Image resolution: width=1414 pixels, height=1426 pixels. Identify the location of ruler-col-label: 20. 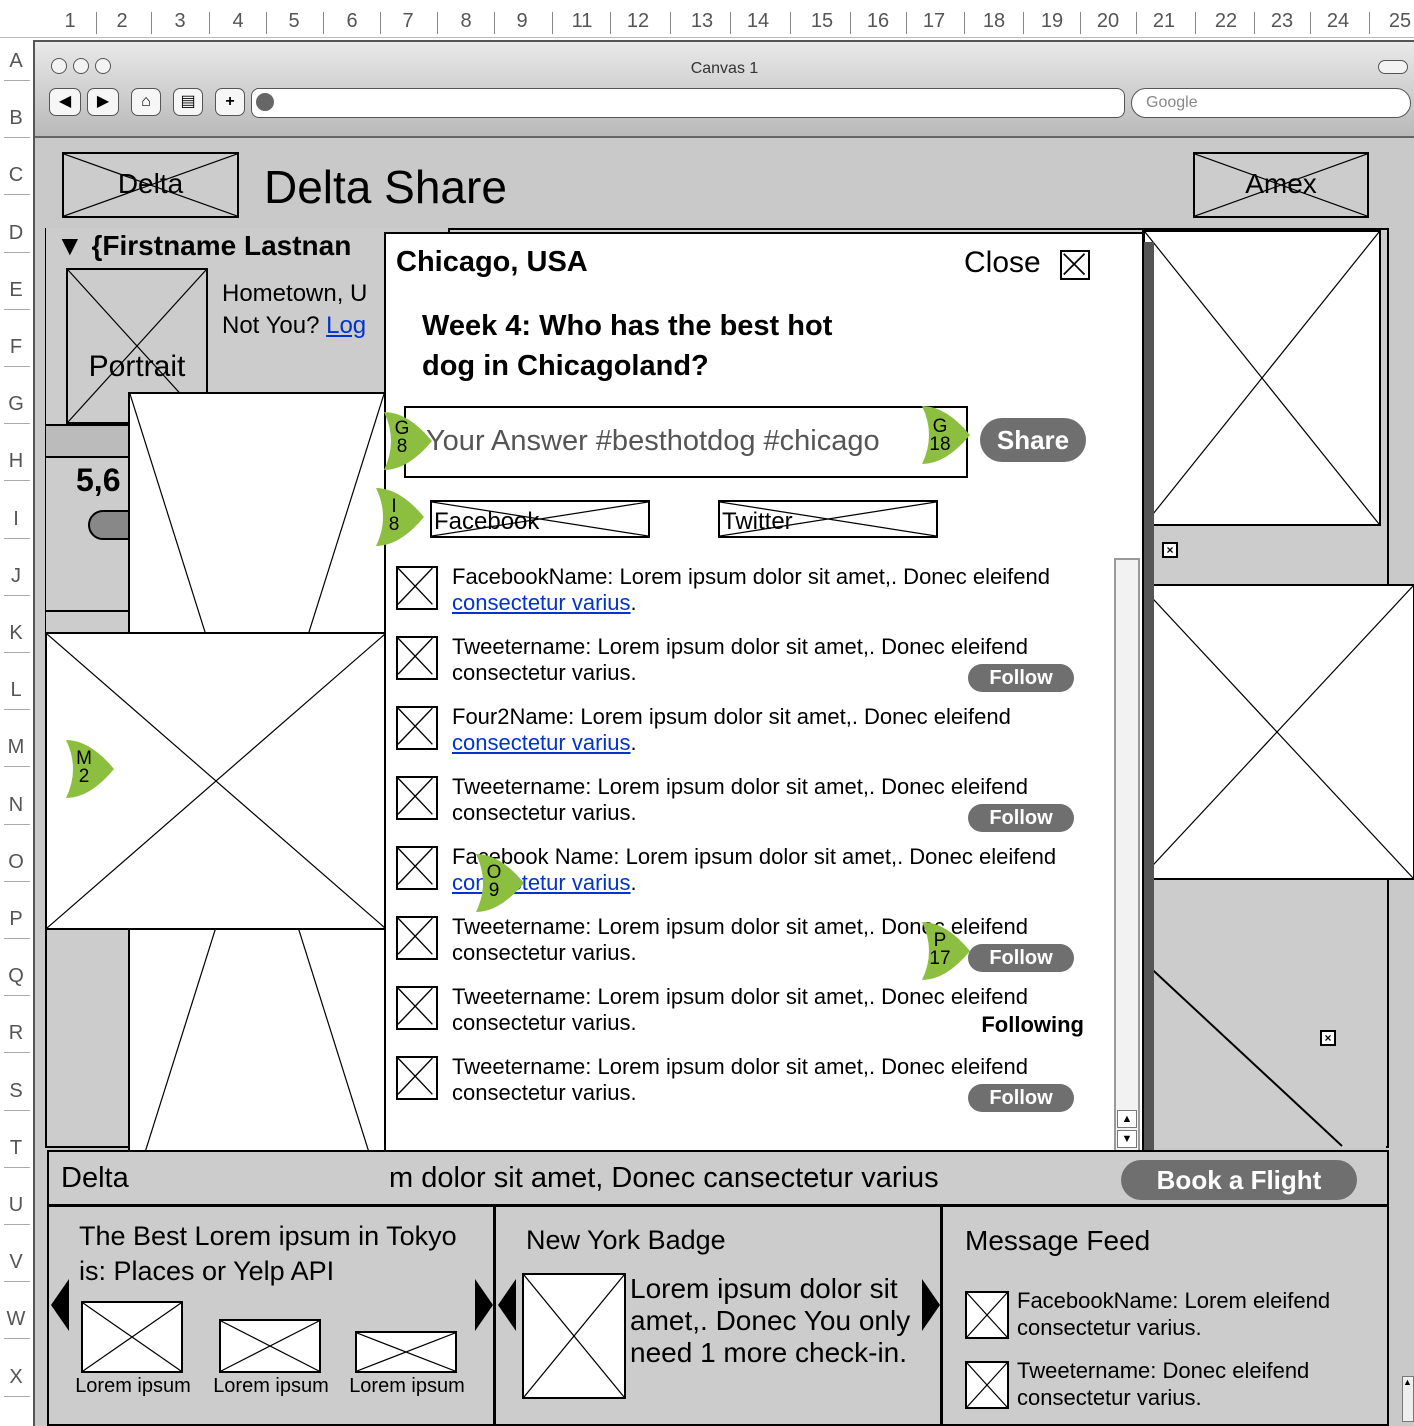
(1108, 21).